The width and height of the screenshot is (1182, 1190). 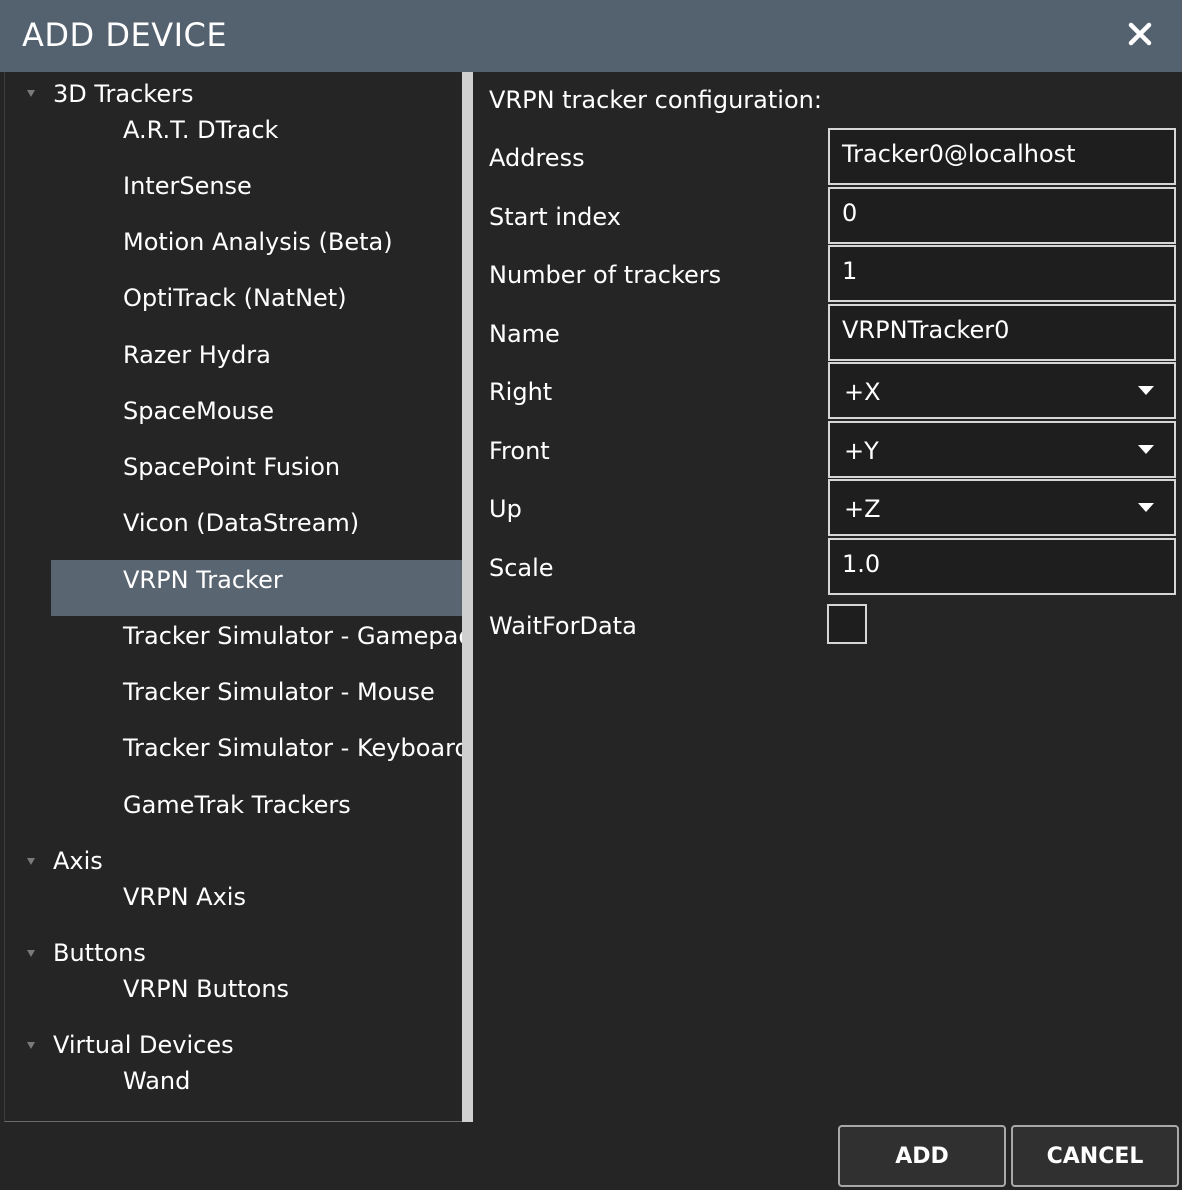 What do you see at coordinates (1002, 273) in the screenshot?
I see `number-of-trackers-field: 1` at bounding box center [1002, 273].